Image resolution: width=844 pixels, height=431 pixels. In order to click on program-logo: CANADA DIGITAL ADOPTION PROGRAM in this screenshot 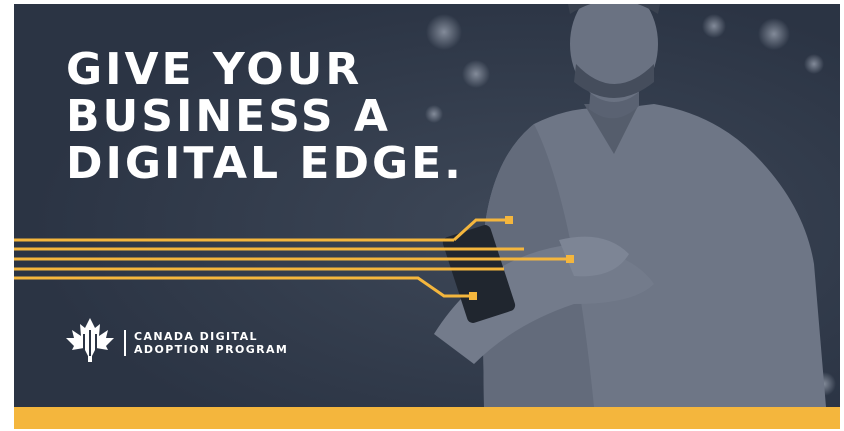, I will do `click(182, 340)`.